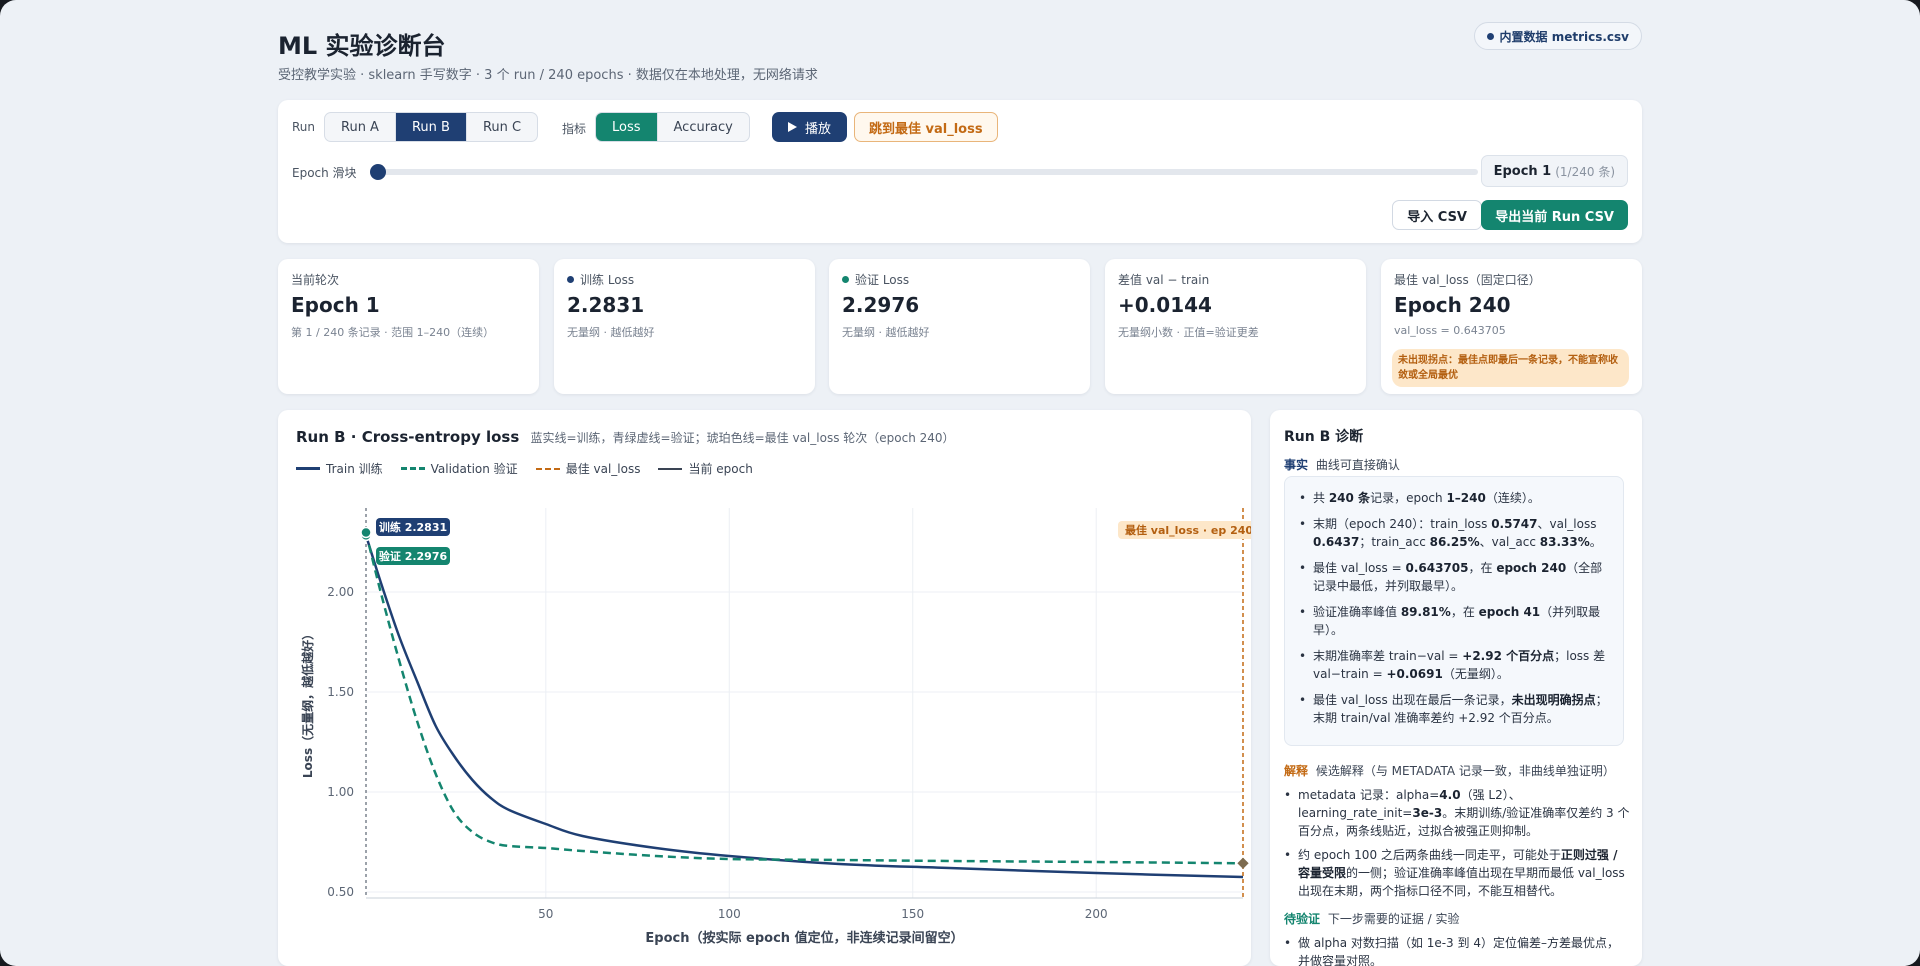  Describe the element at coordinates (606, 305) in the screenshot. I see `stat-value: 2.2831` at that location.